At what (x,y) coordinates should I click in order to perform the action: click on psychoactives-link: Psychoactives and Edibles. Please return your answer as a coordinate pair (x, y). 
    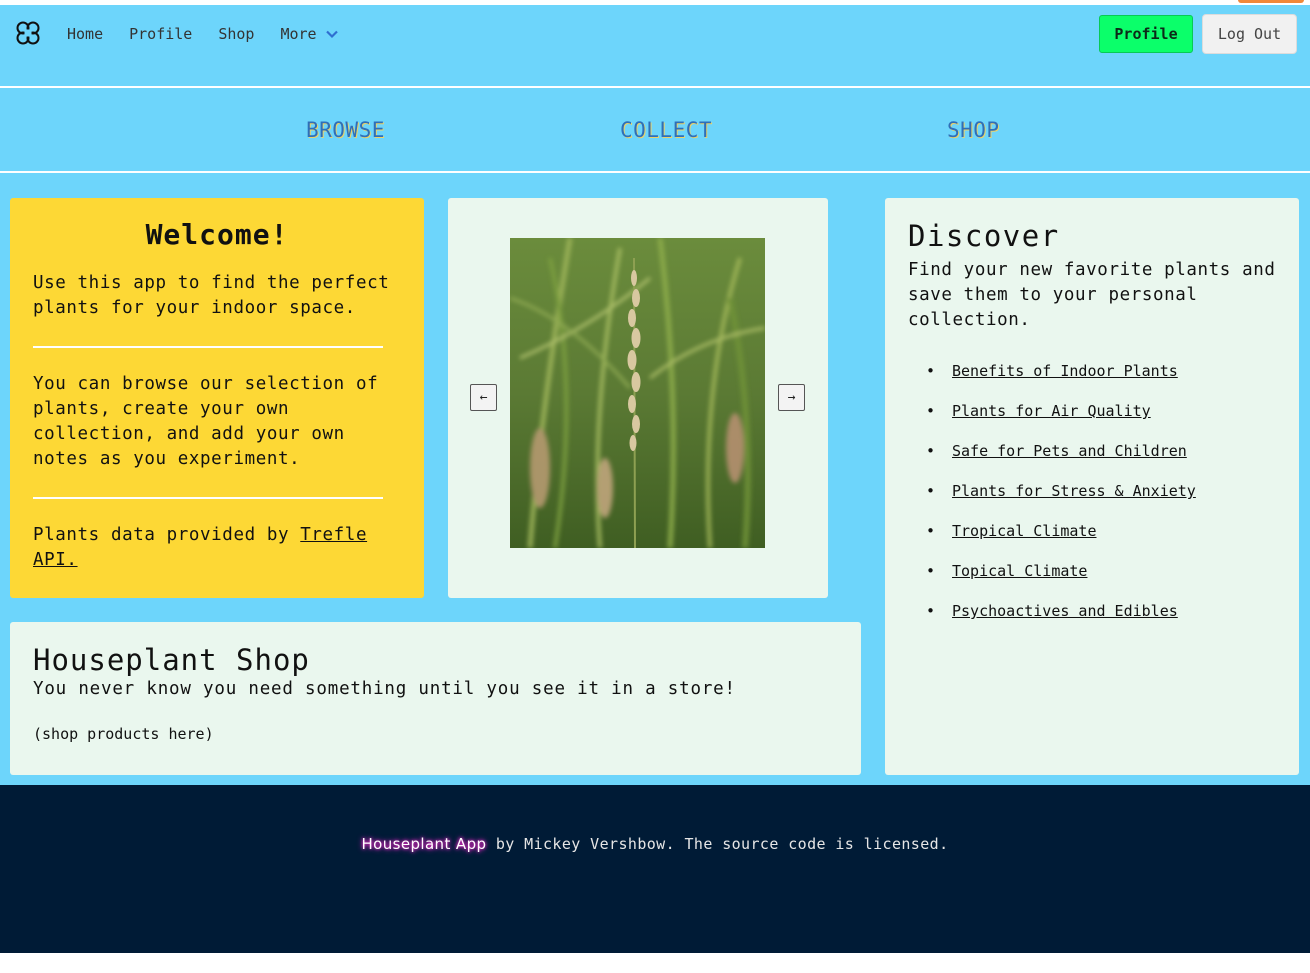
    Looking at the image, I should click on (1065, 611).